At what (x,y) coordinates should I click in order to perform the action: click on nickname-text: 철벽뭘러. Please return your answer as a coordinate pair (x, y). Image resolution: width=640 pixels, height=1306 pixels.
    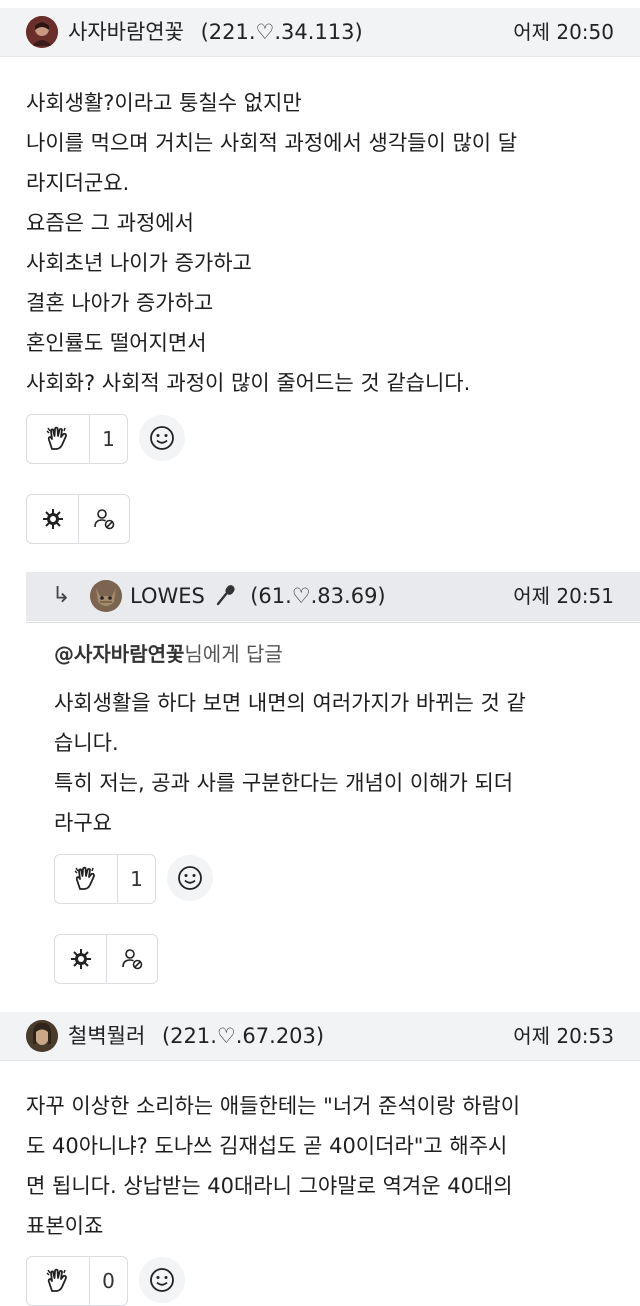
    Looking at the image, I should click on (106, 1036).